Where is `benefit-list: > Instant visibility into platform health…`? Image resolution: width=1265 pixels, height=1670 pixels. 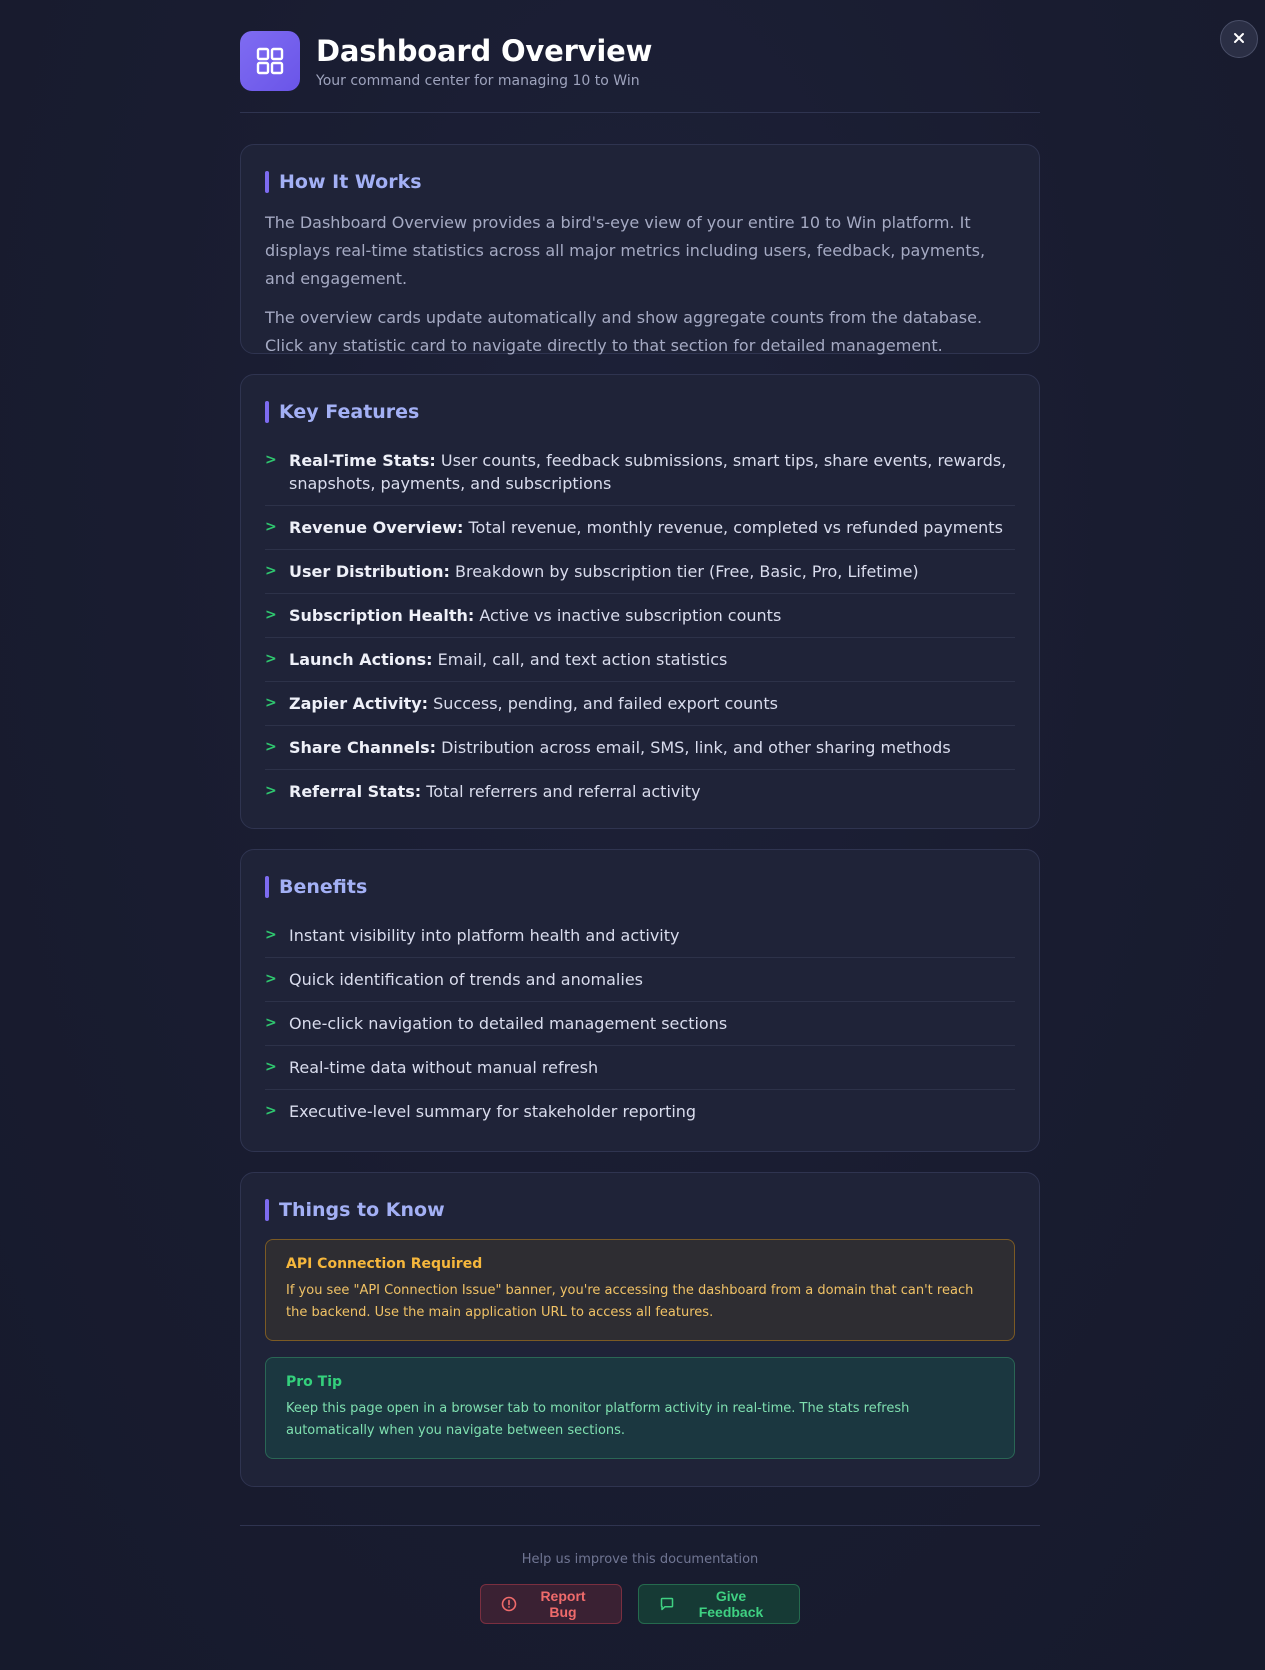 benefit-list: > Instant visibility into platform health… is located at coordinates (640, 1023).